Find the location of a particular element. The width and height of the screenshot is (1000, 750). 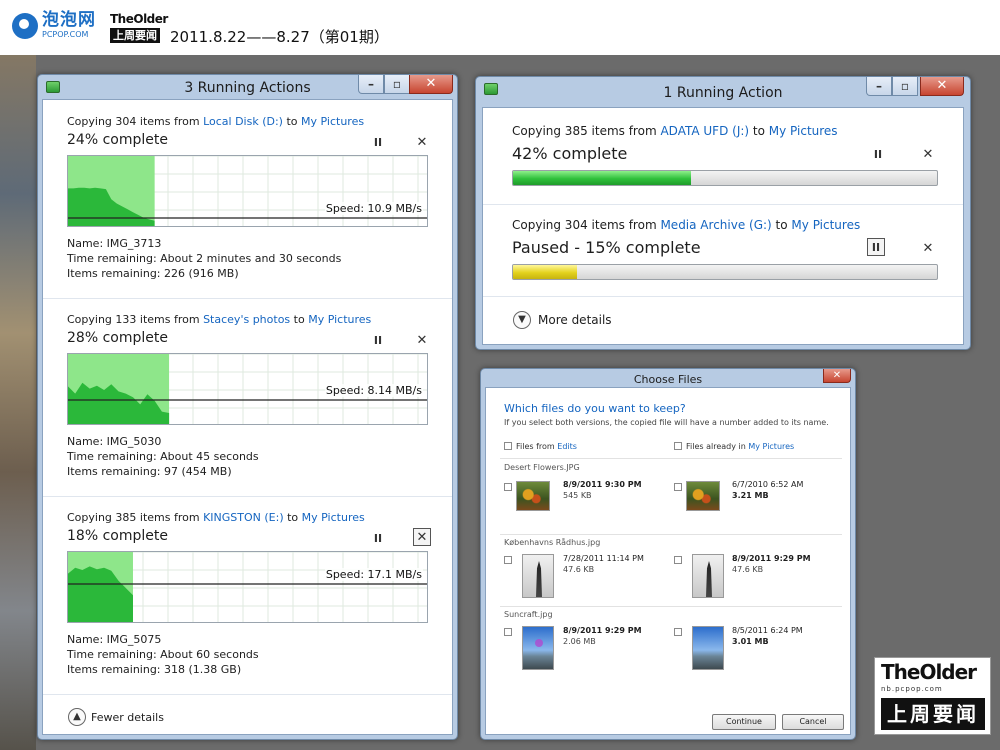

minimize-icon: – is located at coordinates (879, 86).